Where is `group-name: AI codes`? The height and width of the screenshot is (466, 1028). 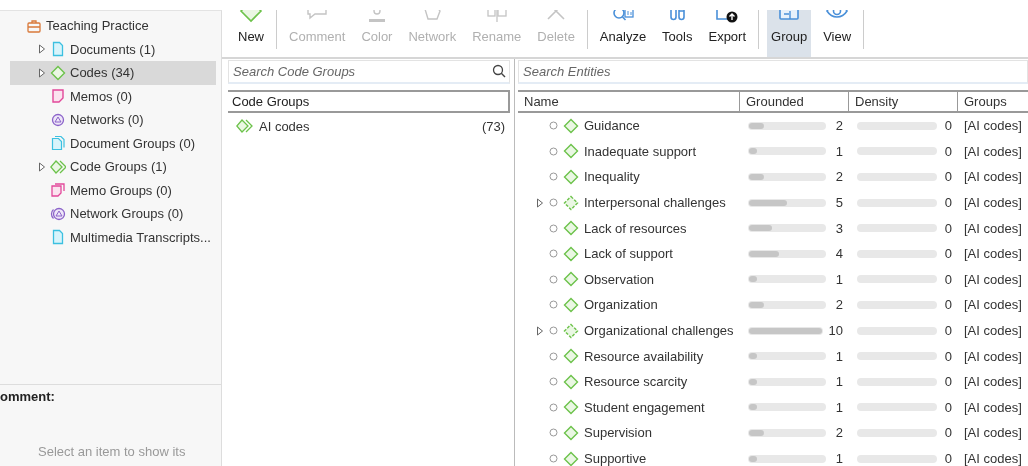 group-name: AI codes is located at coordinates (367, 126).